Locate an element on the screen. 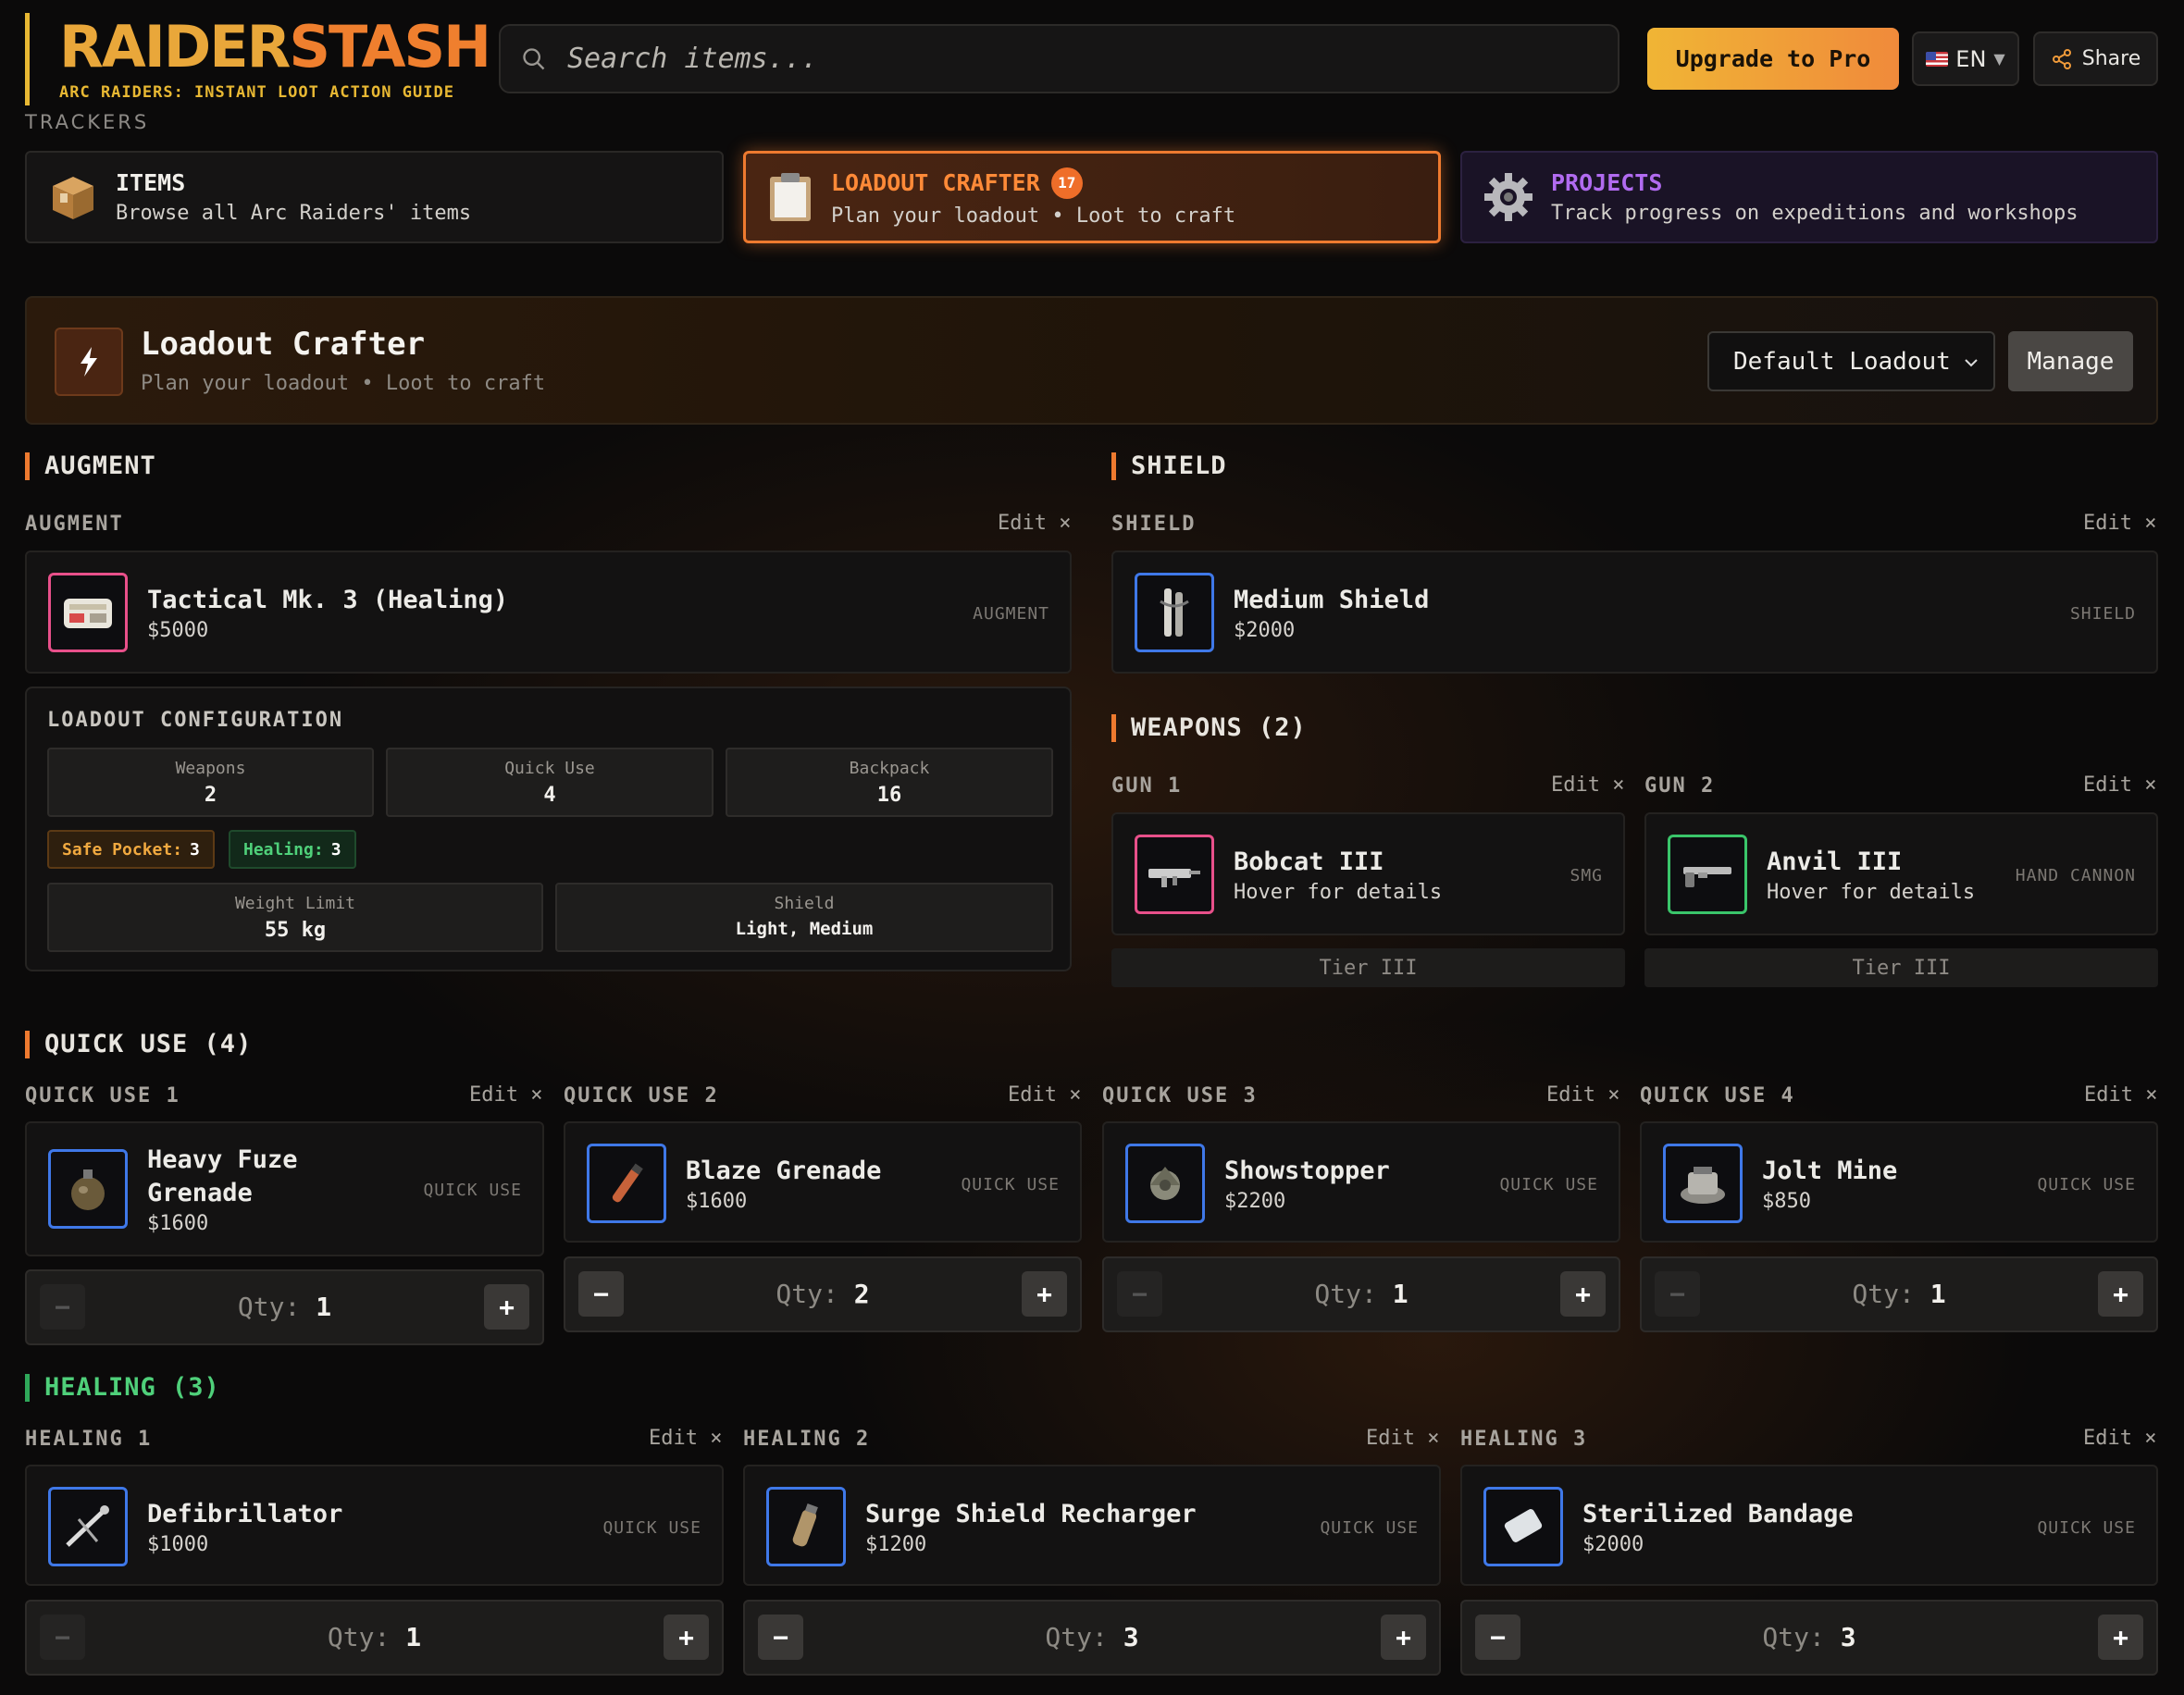 This screenshot has height=1695, width=2184. item-name: Jolt Mine is located at coordinates (1830, 1171).